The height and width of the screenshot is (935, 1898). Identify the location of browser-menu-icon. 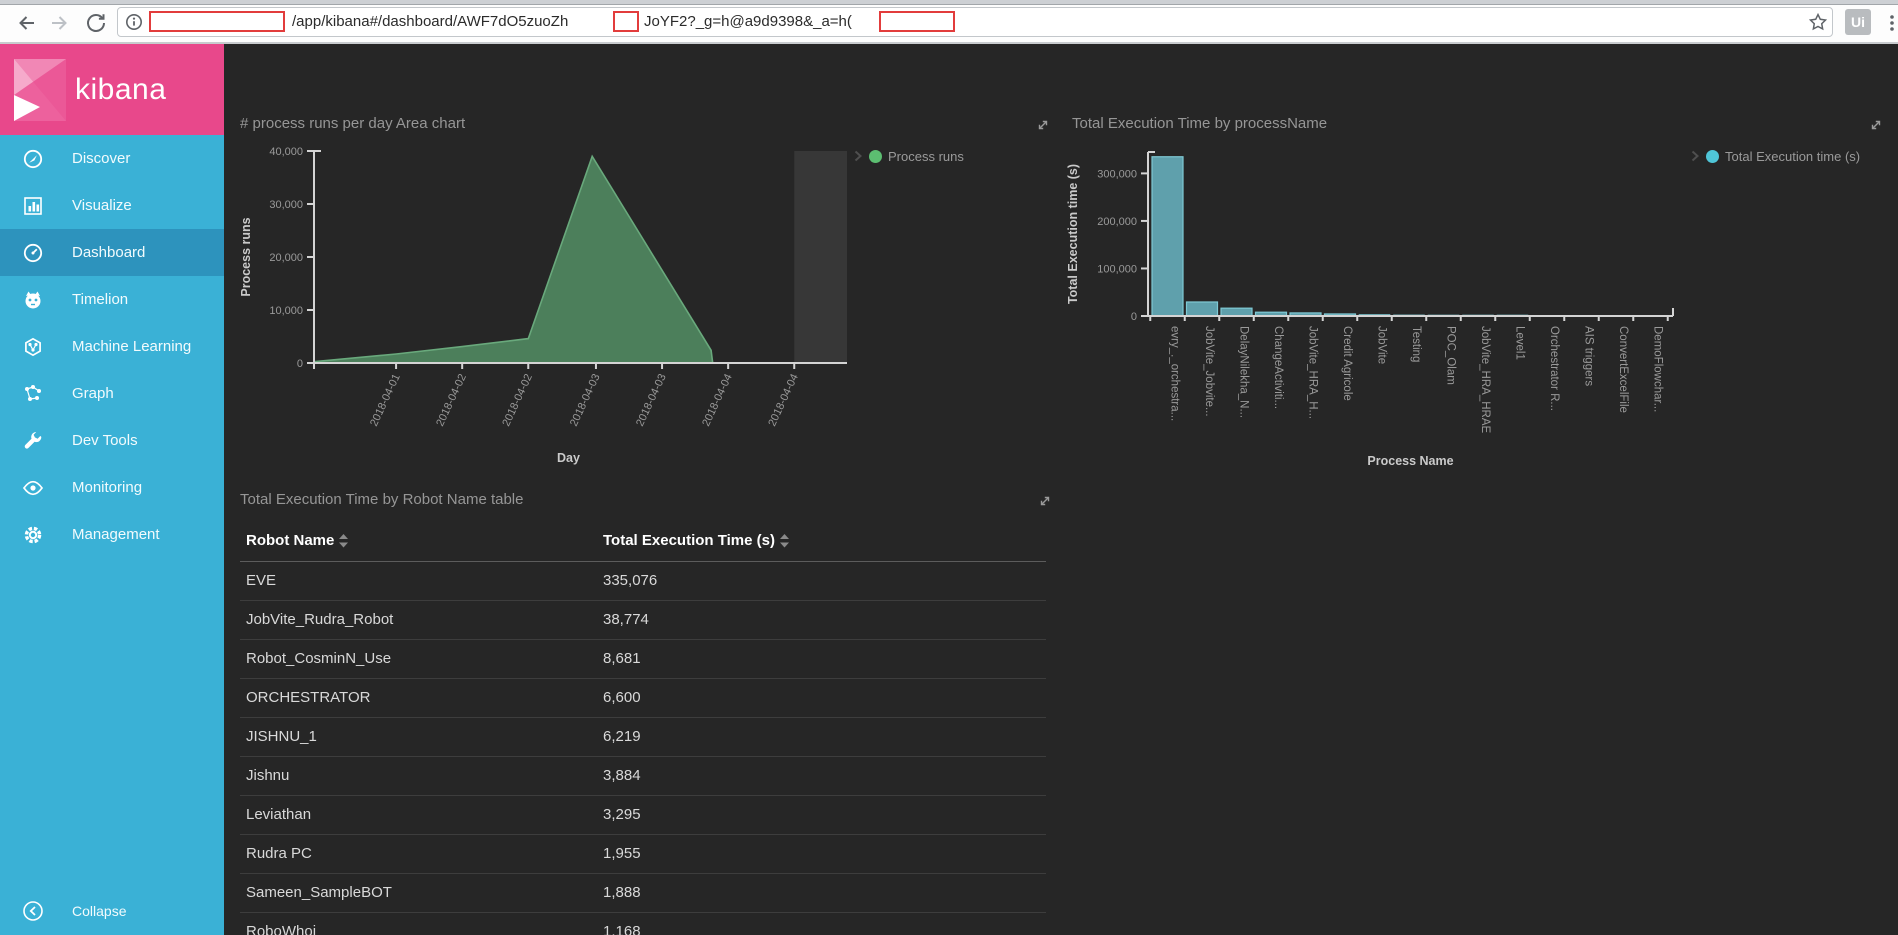
(1889, 23).